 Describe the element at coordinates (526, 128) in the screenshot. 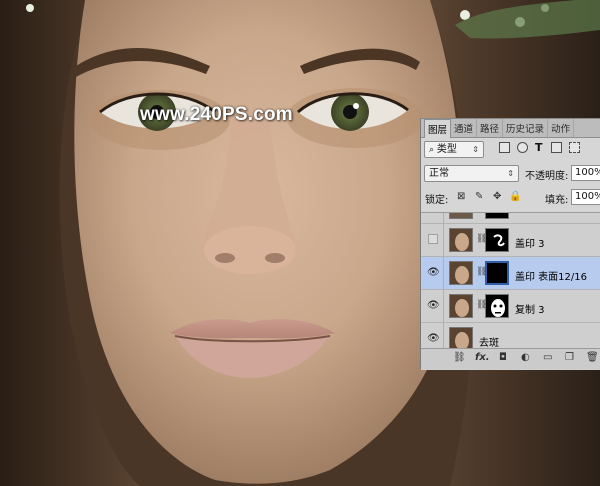

I see `tab-history: 历史记录` at that location.